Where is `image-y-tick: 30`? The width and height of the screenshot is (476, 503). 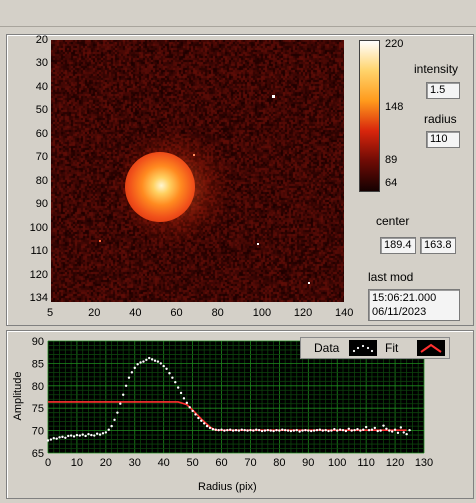
image-y-tick: 30 is located at coordinates (41, 63).